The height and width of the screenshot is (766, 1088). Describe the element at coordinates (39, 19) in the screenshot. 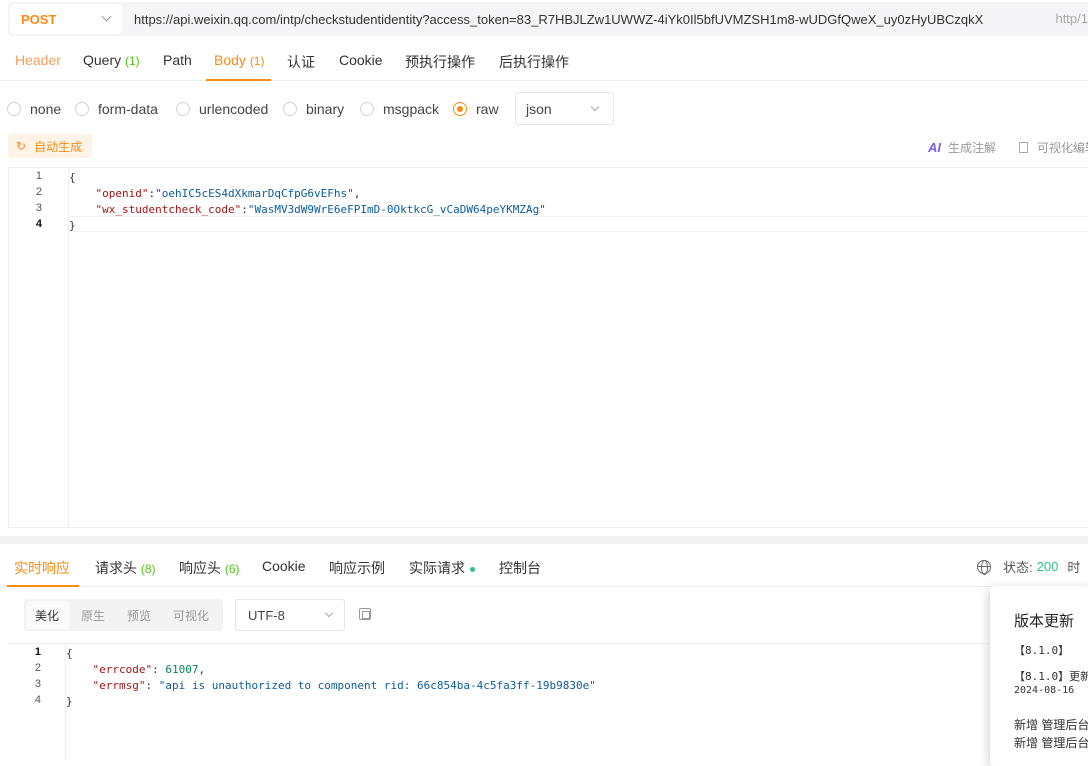

I see `method-label: POST` at that location.